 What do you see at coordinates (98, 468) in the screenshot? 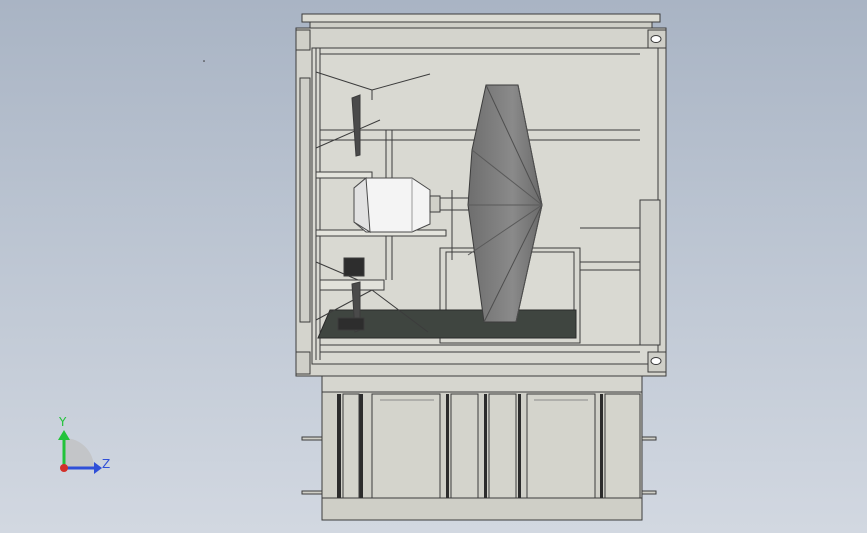
I see `z-axis-arrowhead` at bounding box center [98, 468].